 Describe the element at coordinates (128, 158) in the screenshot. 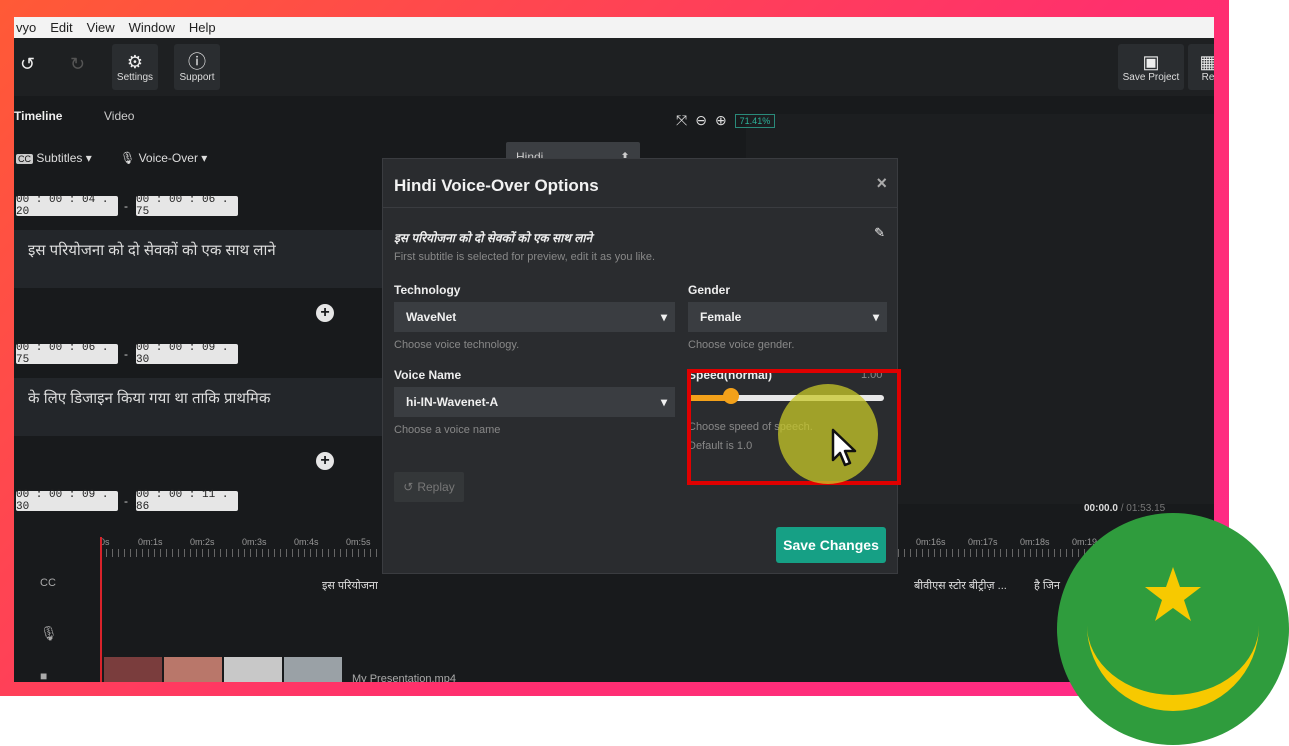

I see `microphone-icon: 🎙` at that location.